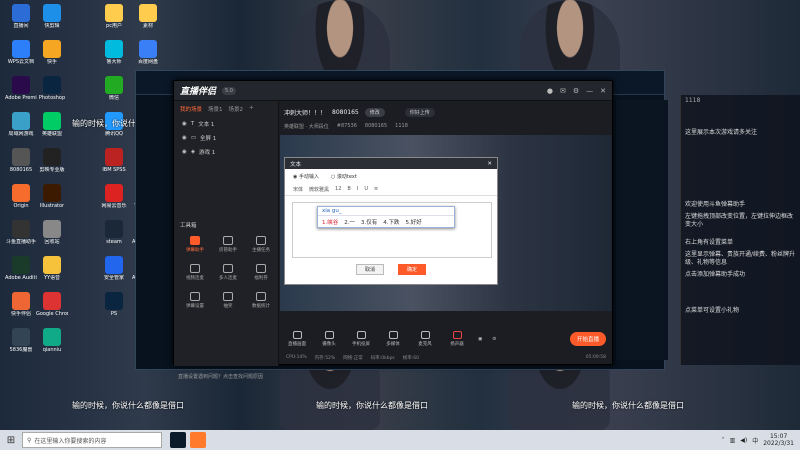  I want to click on desktop-icon: Photoshop, so click(52, 88).